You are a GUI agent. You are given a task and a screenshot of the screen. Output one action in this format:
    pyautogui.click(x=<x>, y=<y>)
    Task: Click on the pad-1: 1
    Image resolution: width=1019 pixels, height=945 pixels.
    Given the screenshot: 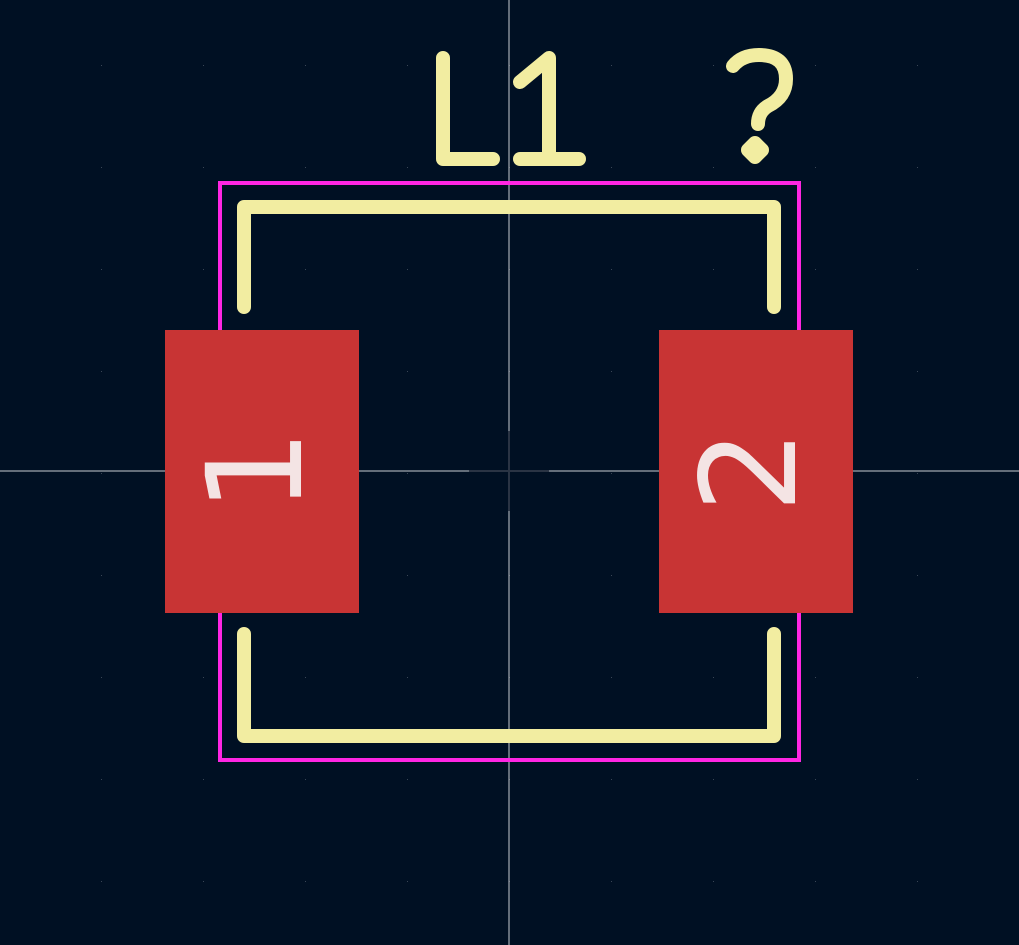 What is the action you would take?
    pyautogui.click(x=262, y=471)
    